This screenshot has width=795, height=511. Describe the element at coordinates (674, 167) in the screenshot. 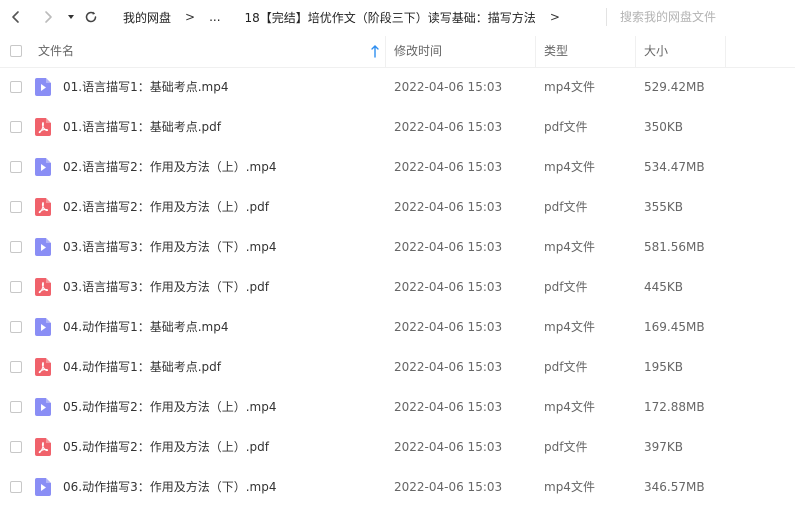

I see `file-size: 534.47MB` at that location.